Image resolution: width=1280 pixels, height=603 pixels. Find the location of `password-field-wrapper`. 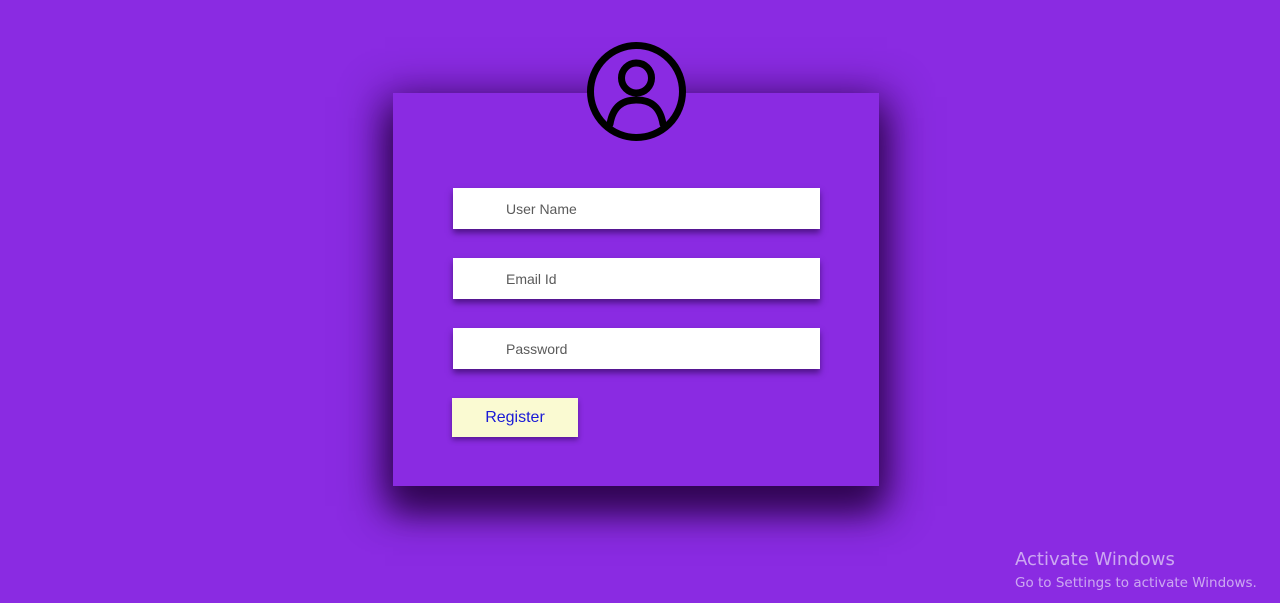

password-field-wrapper is located at coordinates (636, 348).